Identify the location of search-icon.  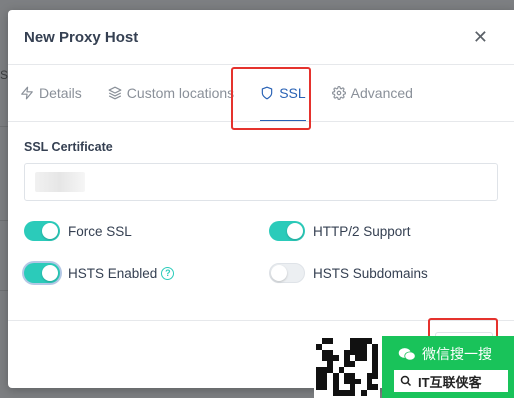
(406, 381).